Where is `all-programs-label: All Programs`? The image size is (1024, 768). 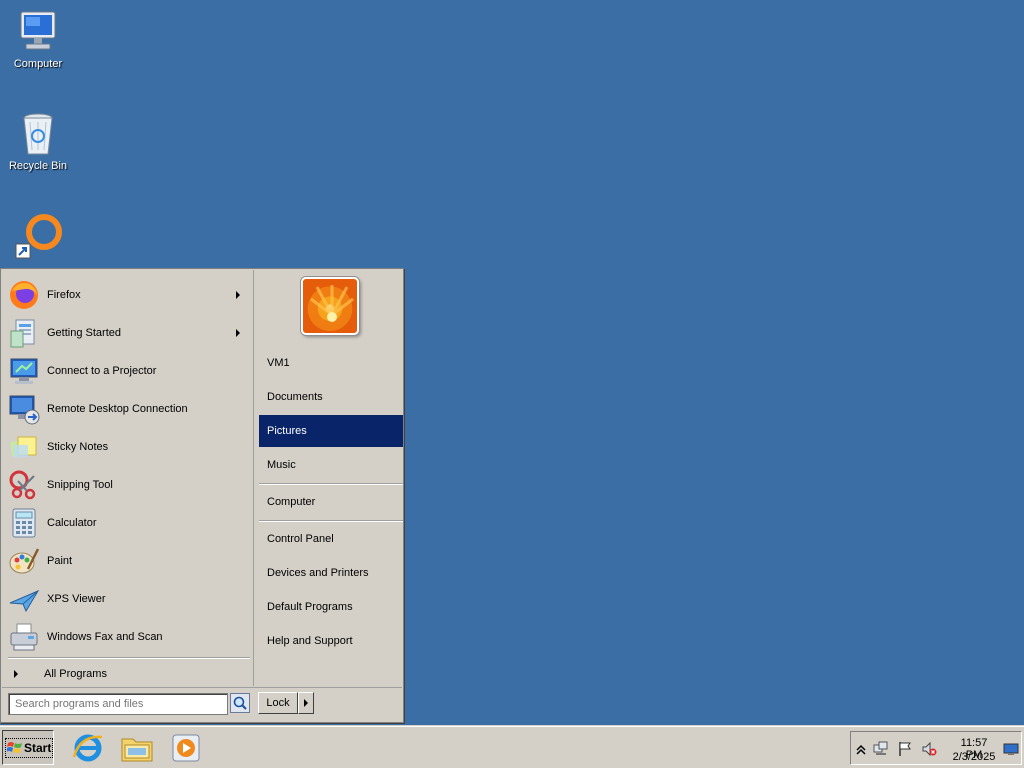 all-programs-label: All Programs is located at coordinates (75, 674).